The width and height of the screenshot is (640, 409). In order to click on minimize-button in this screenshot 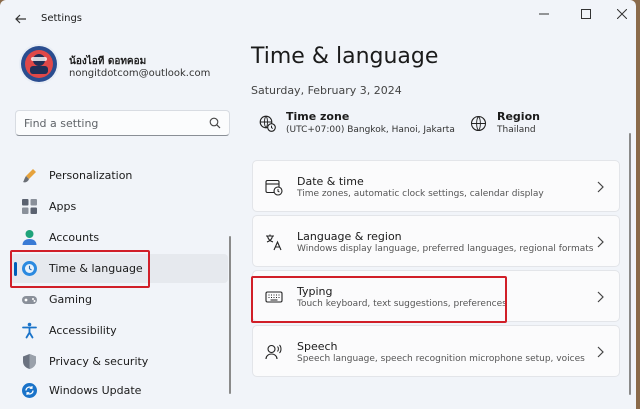, I will do `click(544, 14)`.